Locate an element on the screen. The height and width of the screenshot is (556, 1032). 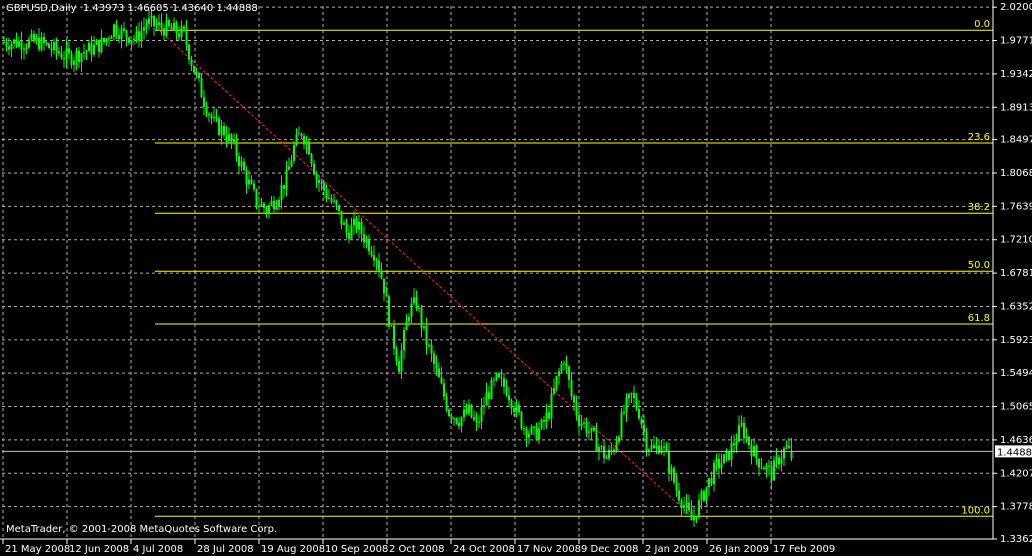
price-tick-label: 1.54940 is located at coordinates (1016, 373).